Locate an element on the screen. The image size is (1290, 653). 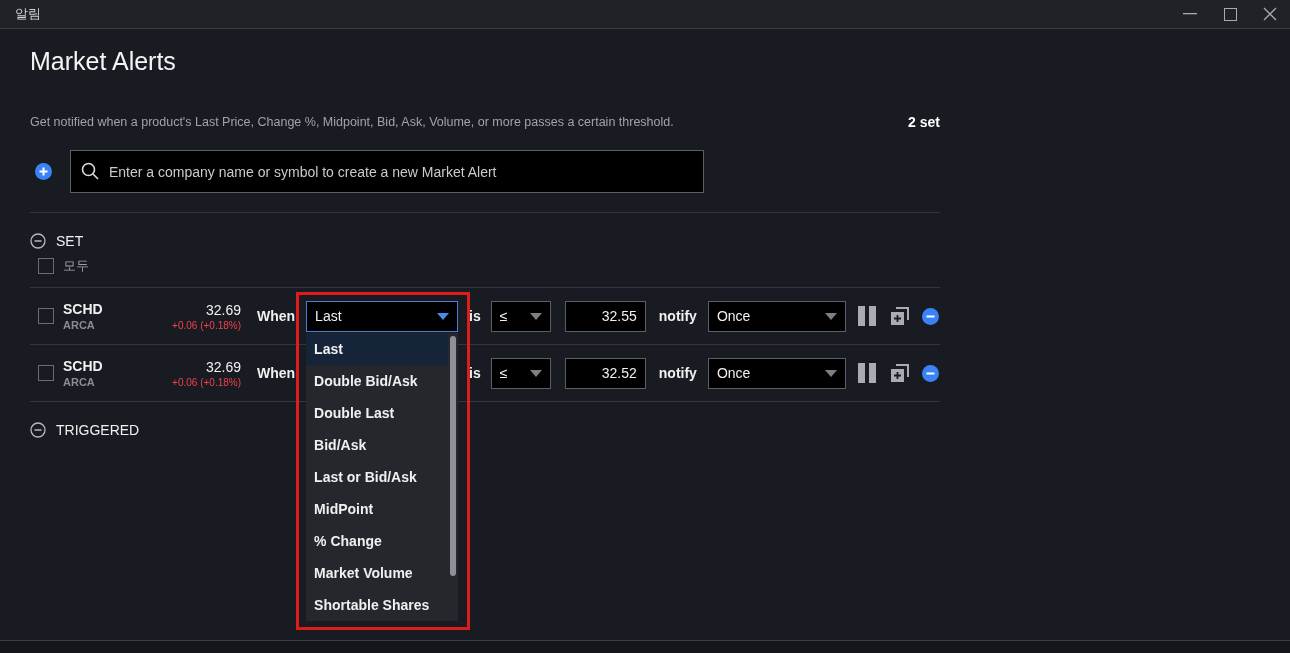
field-select: Last is located at coordinates (382, 316).